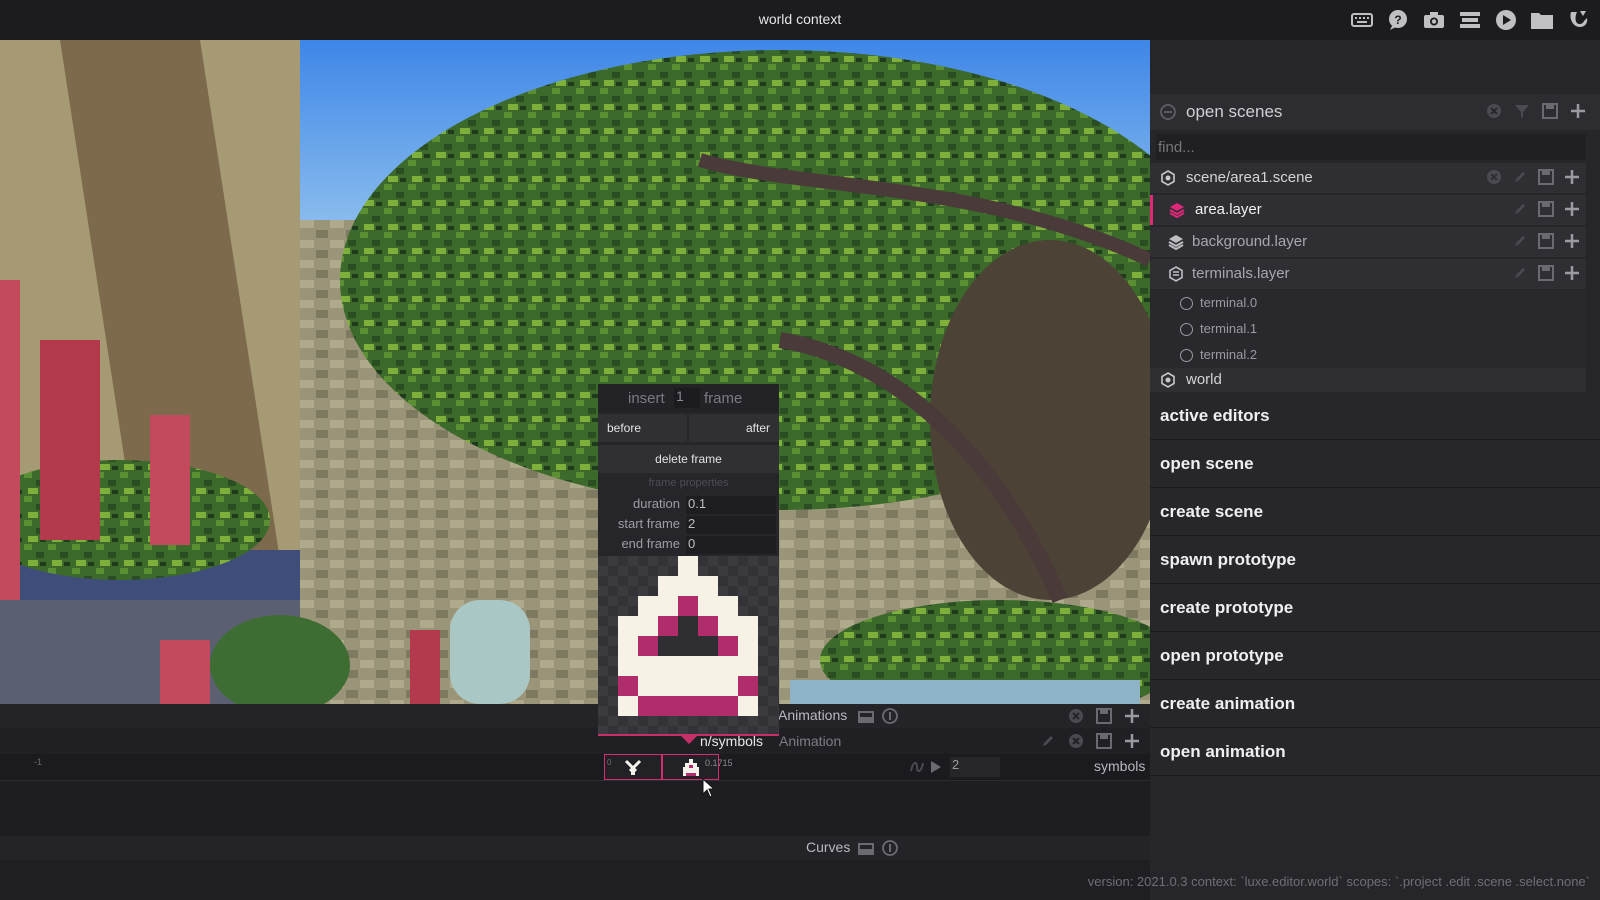 The height and width of the screenshot is (900, 1600). I want to click on scene-search-input, so click(1371, 147).